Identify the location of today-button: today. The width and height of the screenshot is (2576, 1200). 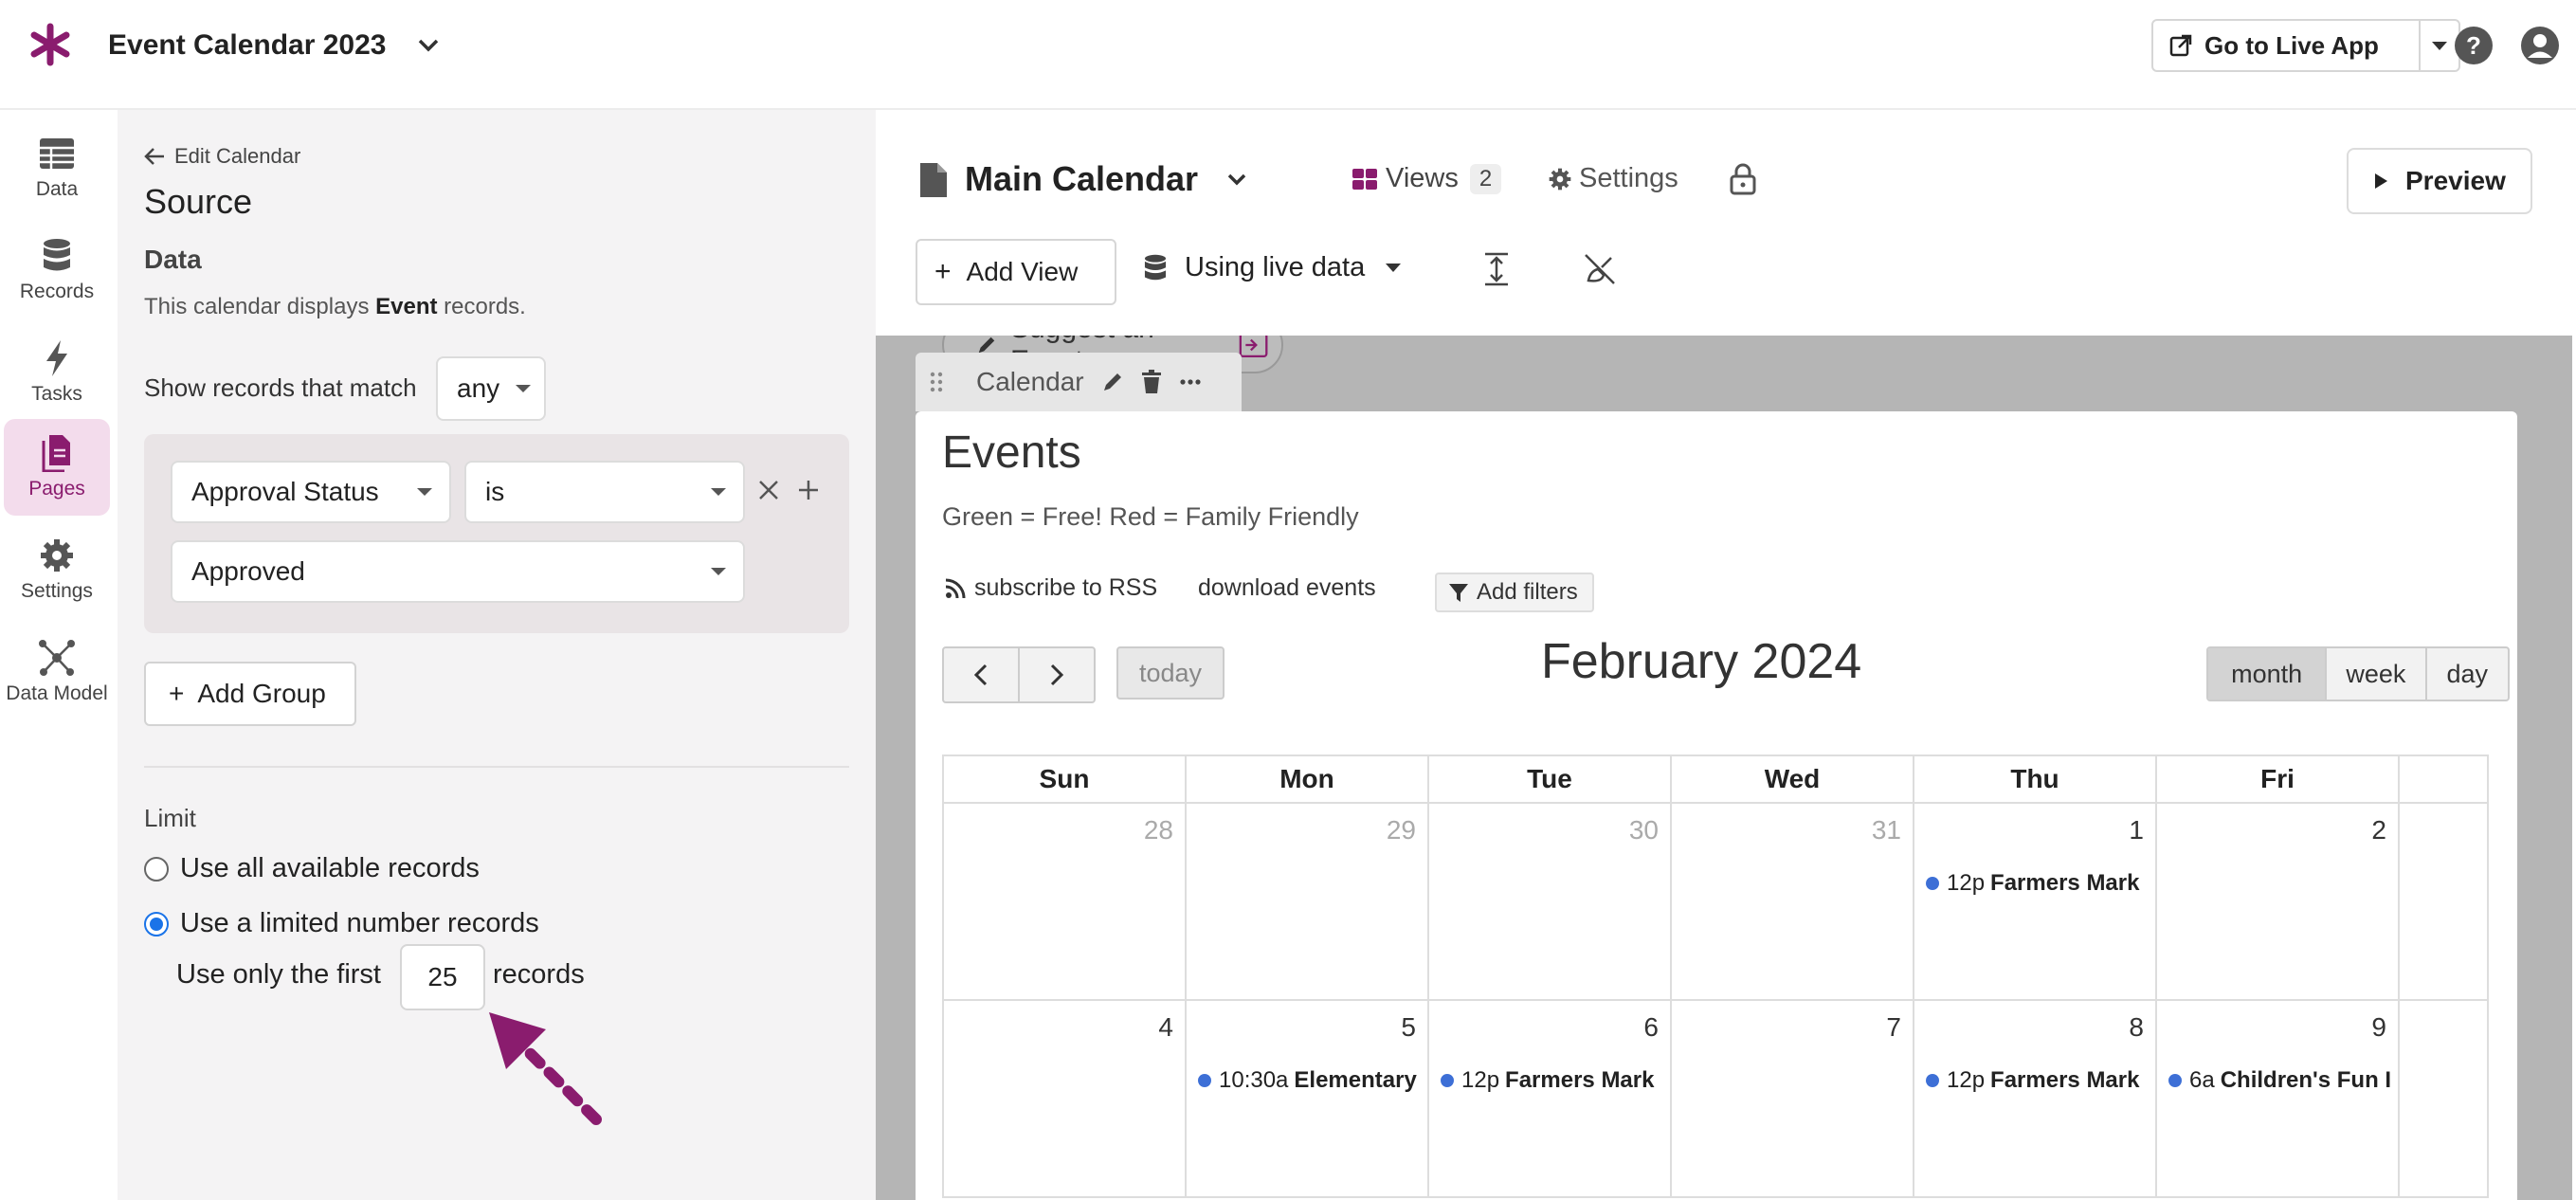
(1170, 673).